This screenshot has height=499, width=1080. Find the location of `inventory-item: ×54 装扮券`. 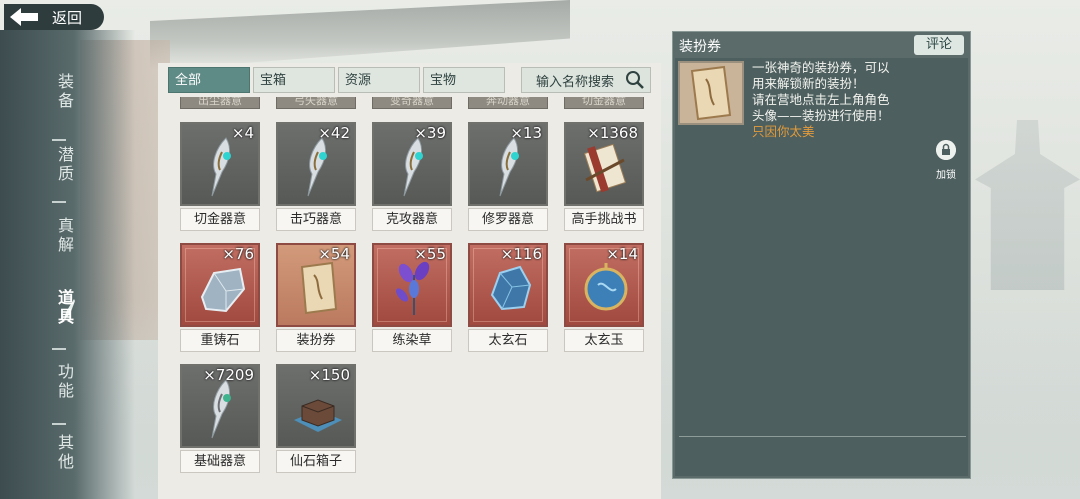

inventory-item: ×54 装扮券 is located at coordinates (316, 297).